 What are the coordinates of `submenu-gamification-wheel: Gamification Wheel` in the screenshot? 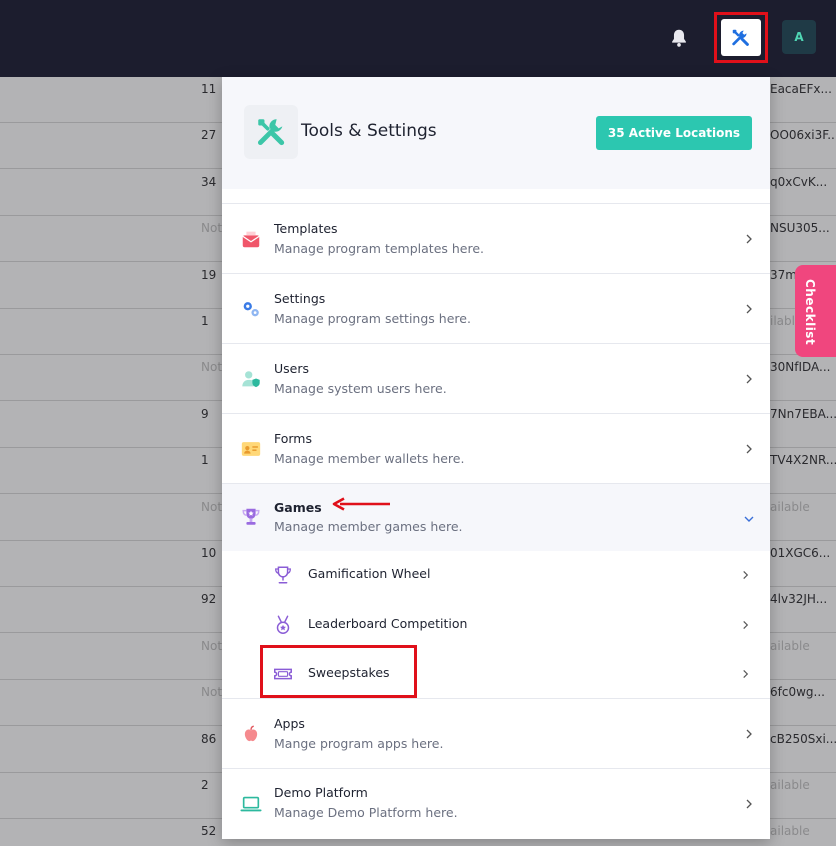 It's located at (496, 575).